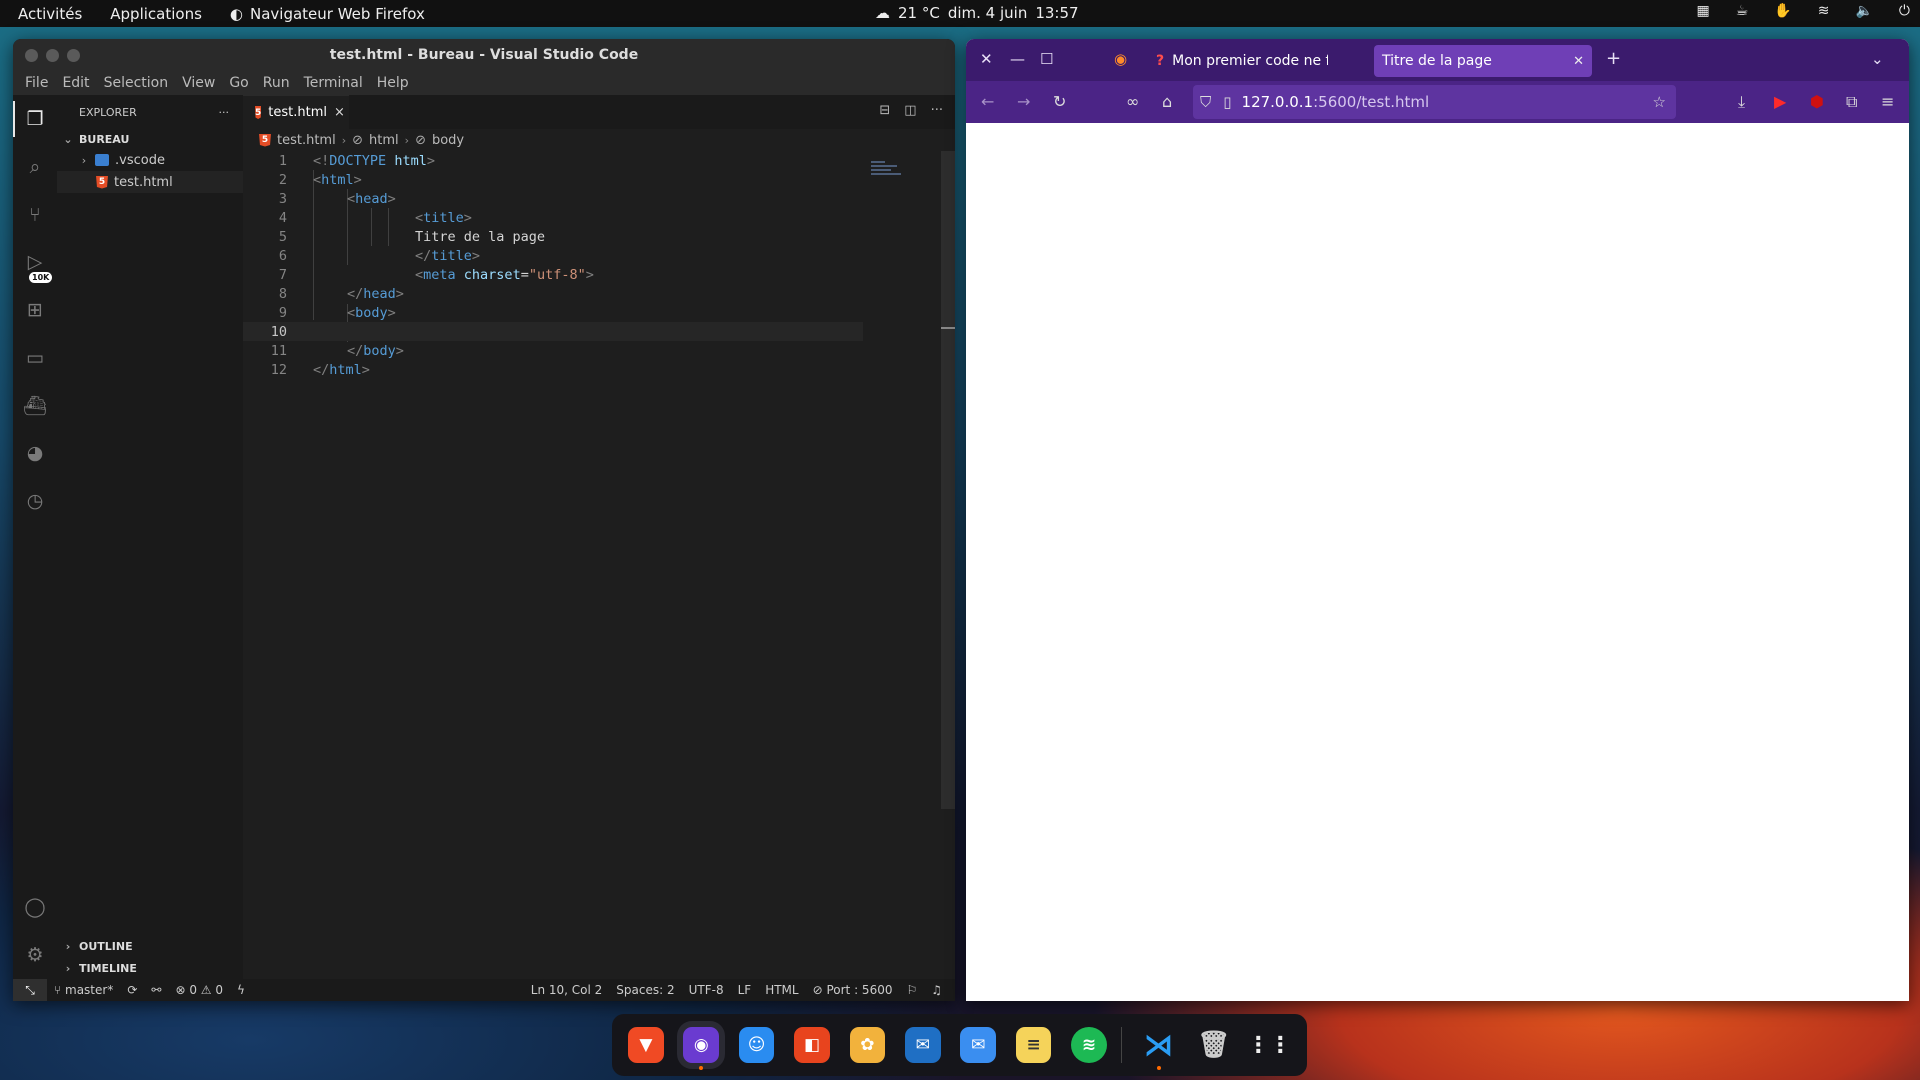 This screenshot has height=1080, width=1920. Describe the element at coordinates (75, 83) in the screenshot. I see `menu-edit: Edit` at that location.